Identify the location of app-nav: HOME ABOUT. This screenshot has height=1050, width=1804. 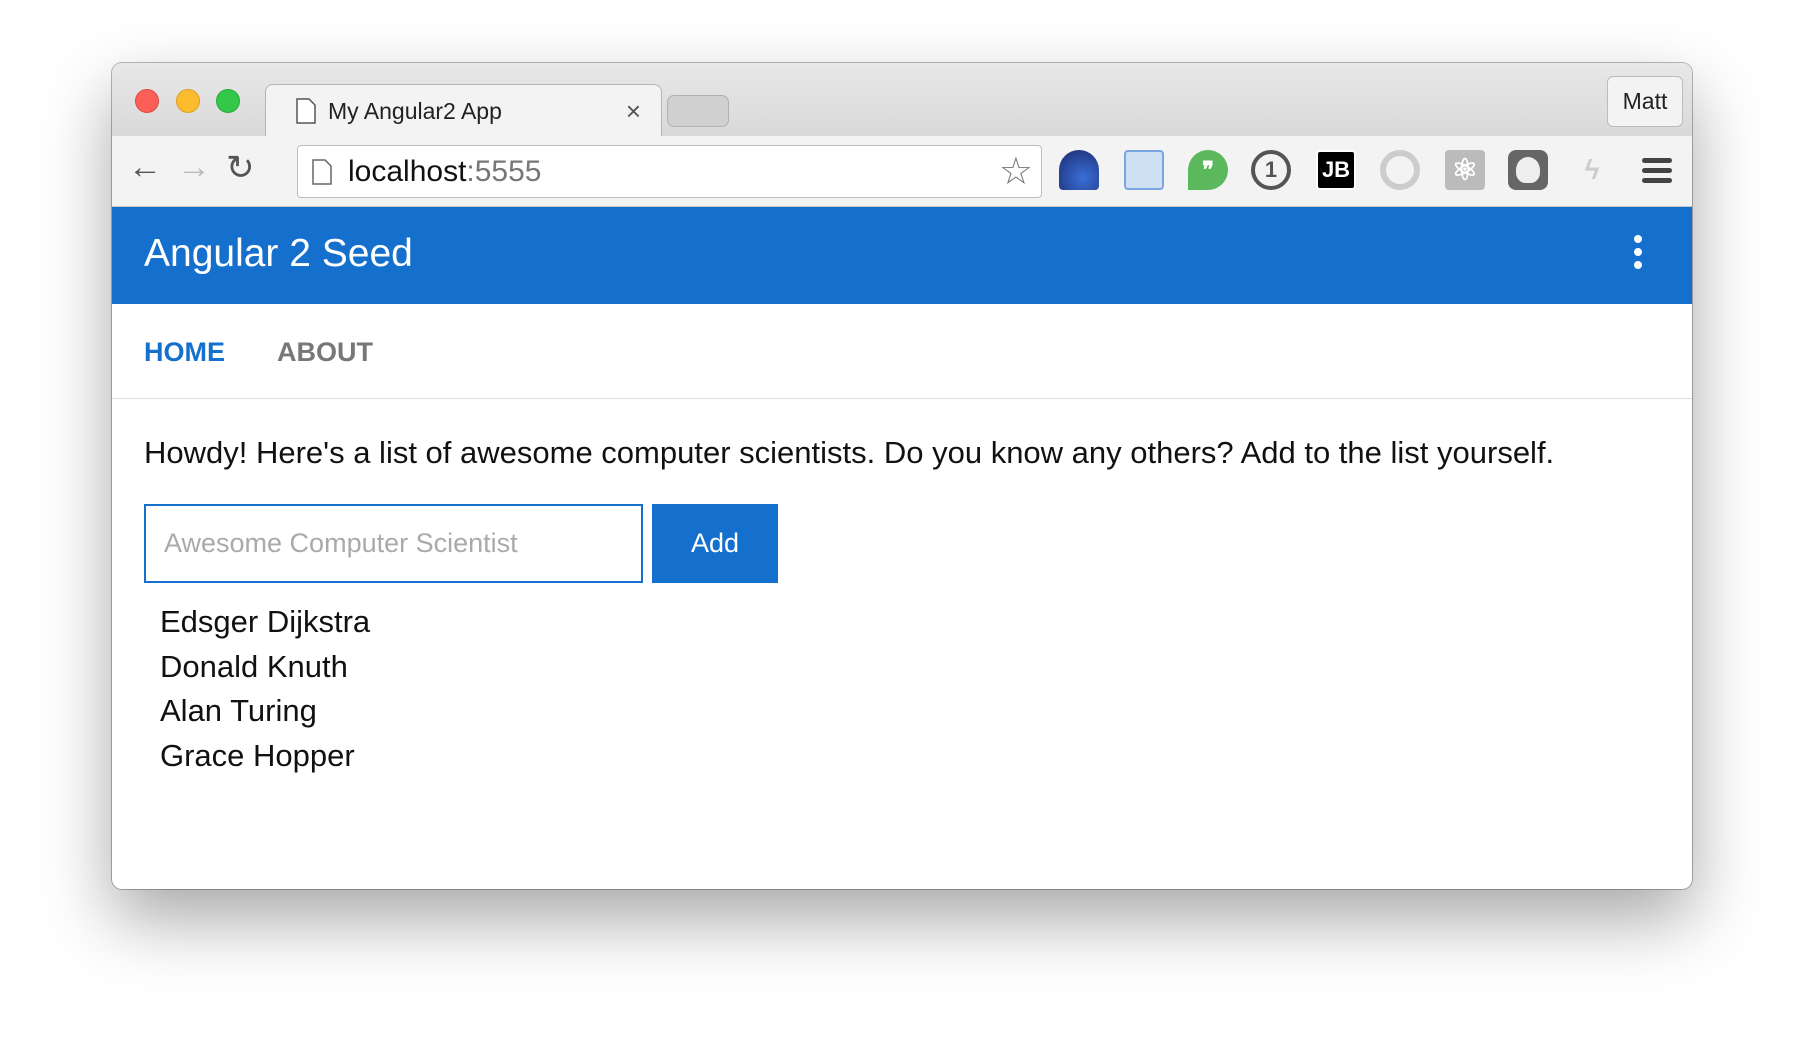
(902, 351).